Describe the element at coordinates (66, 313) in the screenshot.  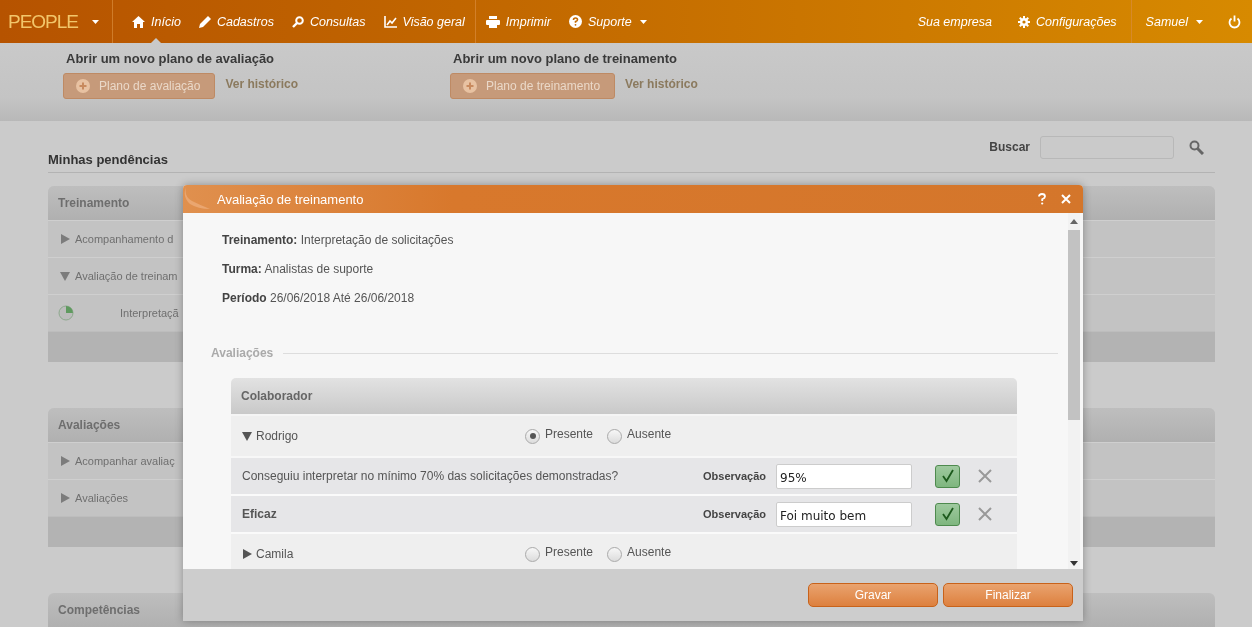
I see `pie-chart-icon` at that location.